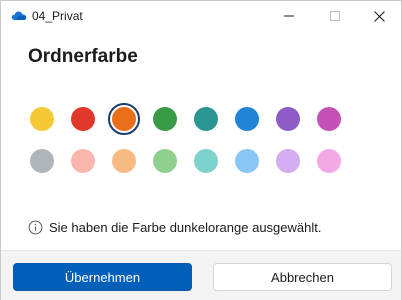  I want to click on maximize-button, so click(335, 16).